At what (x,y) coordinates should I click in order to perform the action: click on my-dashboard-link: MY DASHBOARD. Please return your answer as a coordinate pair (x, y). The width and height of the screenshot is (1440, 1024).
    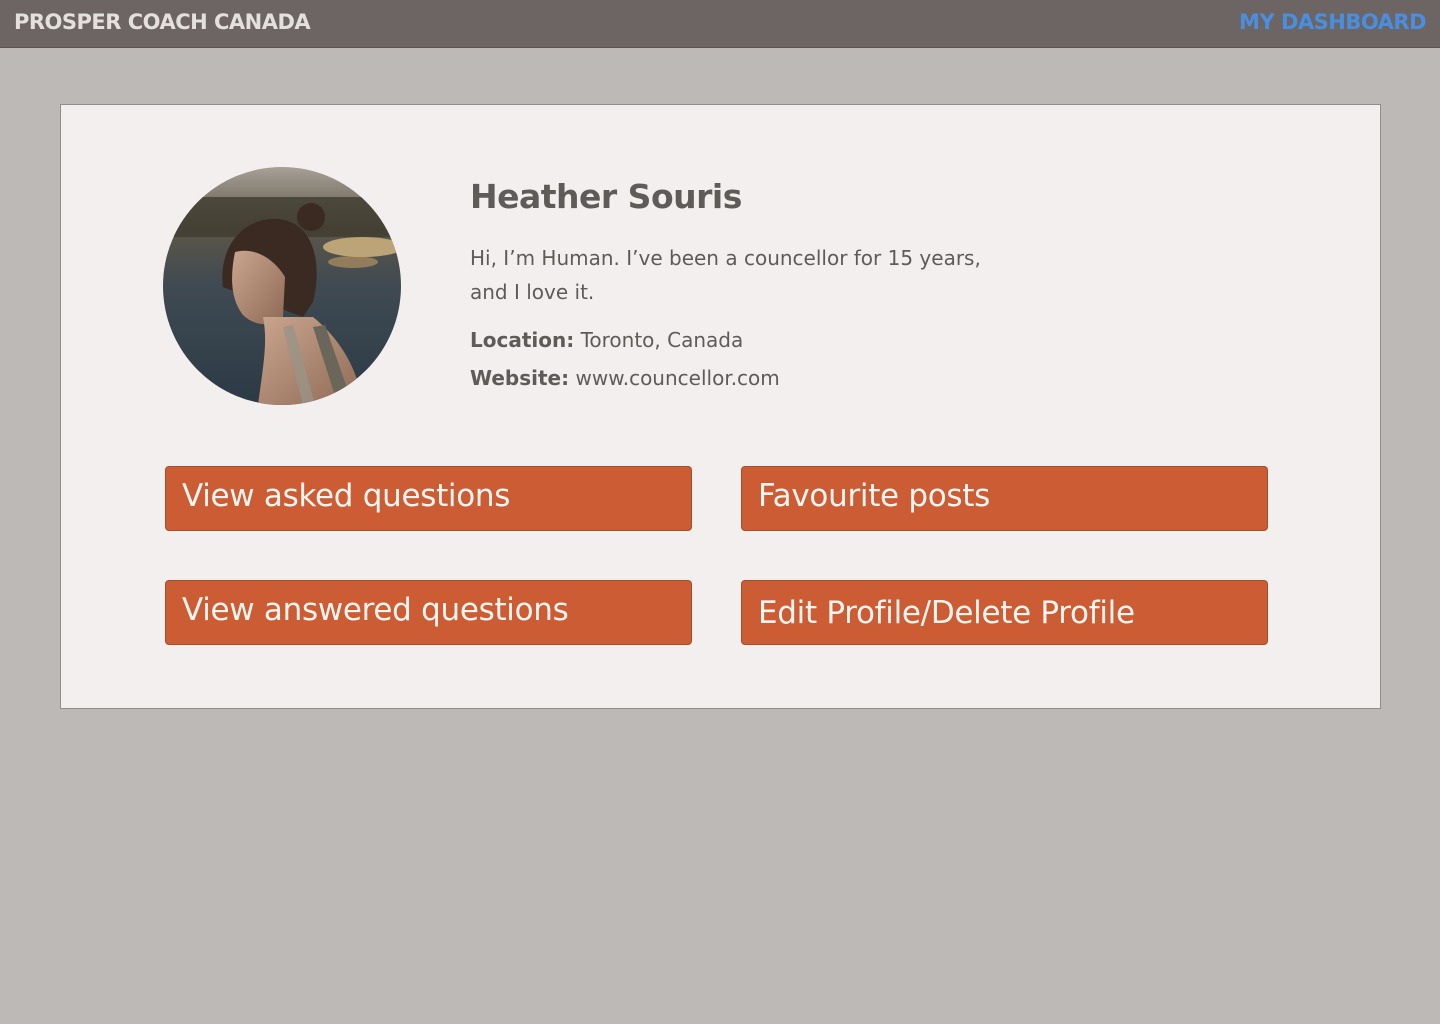
    Looking at the image, I should click on (1332, 22).